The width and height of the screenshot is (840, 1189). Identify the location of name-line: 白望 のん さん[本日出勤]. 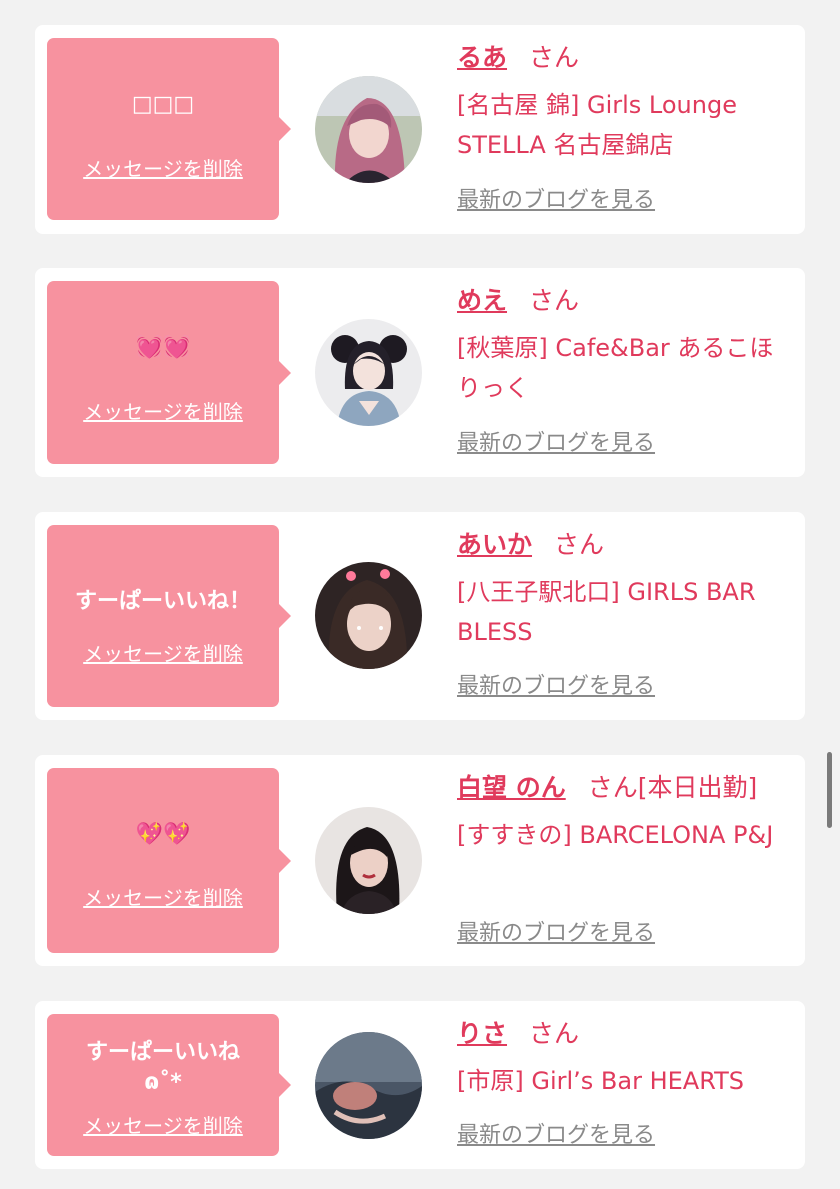
(626, 788).